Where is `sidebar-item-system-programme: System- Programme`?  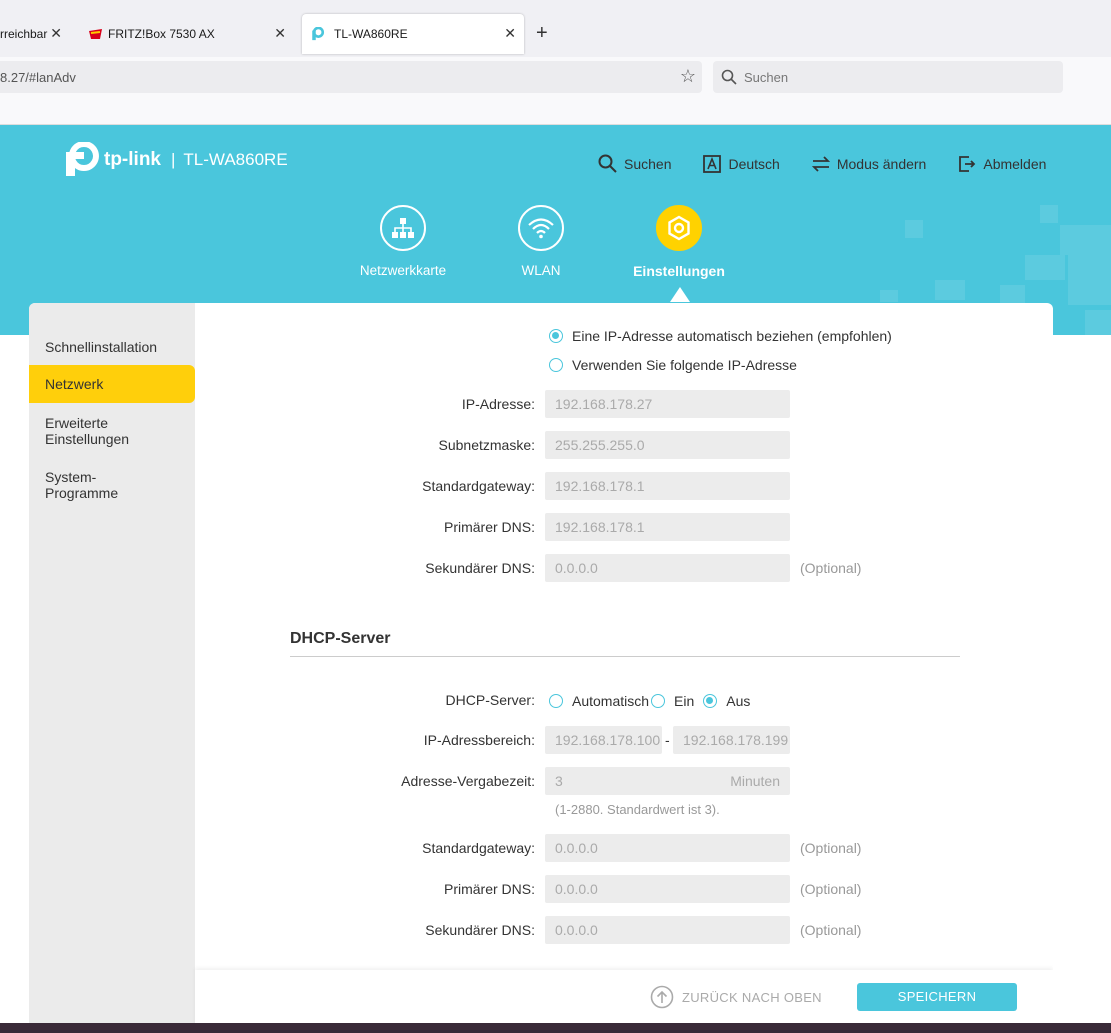 sidebar-item-system-programme: System- Programme is located at coordinates (112, 485).